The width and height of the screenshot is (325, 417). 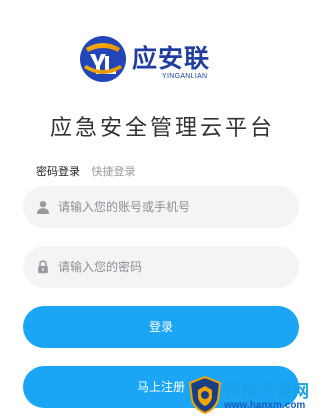 I want to click on password-input, so click(x=173, y=267).